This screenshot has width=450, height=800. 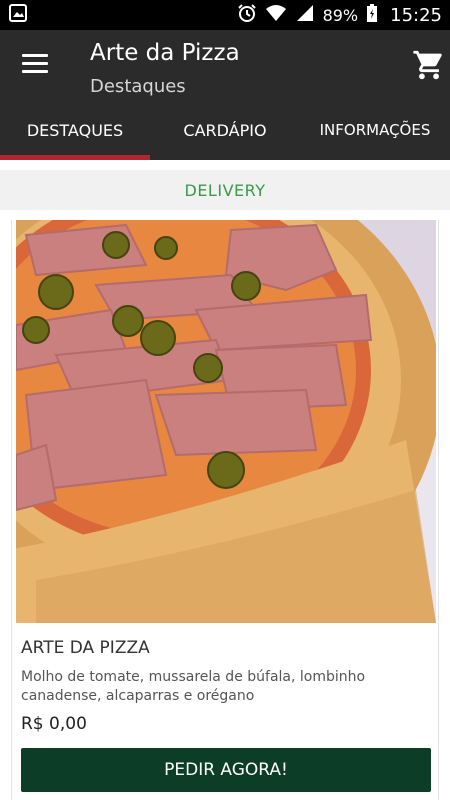 I want to click on app-bar: Arte da Pizza Destaques, so click(x=225, y=65).